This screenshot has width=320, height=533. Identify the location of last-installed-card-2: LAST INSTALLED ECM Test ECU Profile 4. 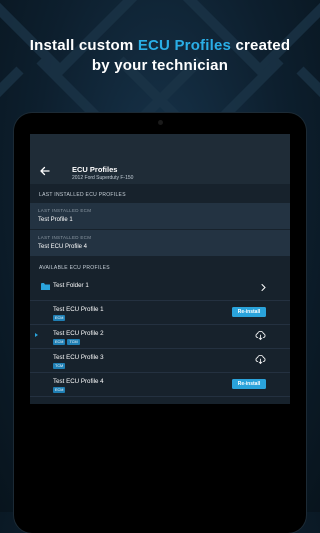
(160, 243).